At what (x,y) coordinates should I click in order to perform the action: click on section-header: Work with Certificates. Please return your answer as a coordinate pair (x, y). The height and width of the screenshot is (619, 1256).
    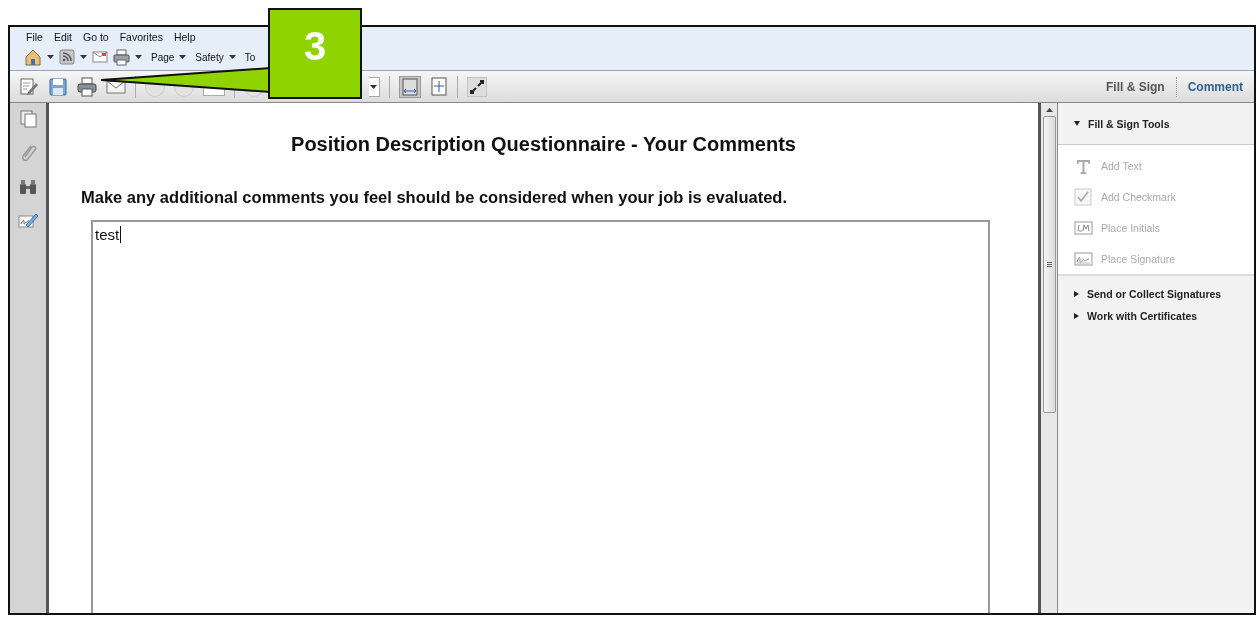
    Looking at the image, I should click on (1156, 316).